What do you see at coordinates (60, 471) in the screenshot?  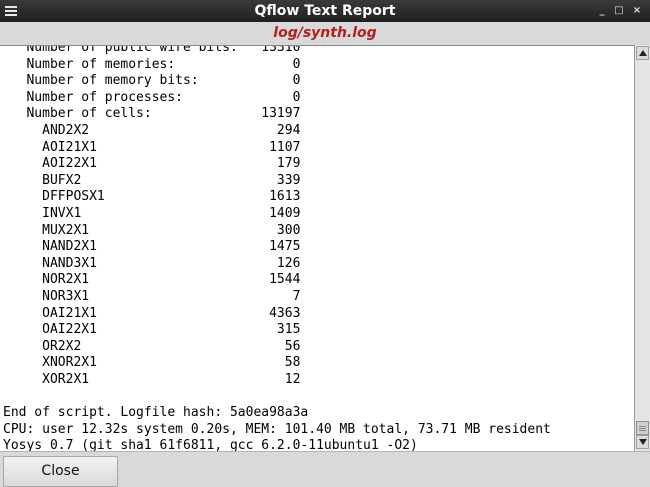 I see `close-button: Close` at bounding box center [60, 471].